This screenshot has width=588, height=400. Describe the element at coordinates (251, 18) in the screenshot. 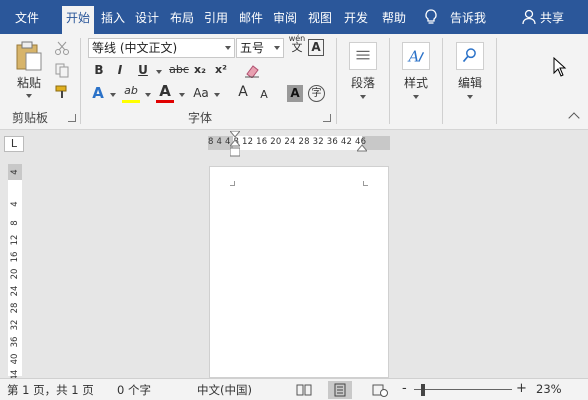

I see `tab-mailings: 邮件` at that location.